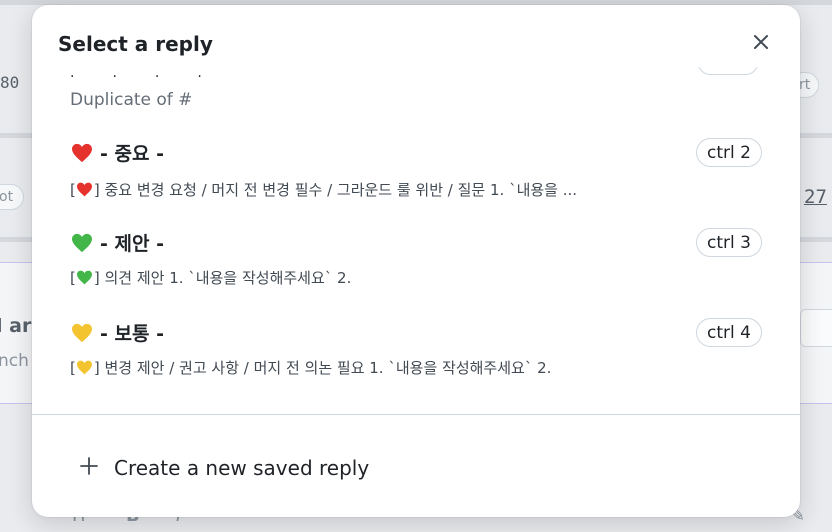 The image size is (832, 532). I want to click on reply-preview-text: Duplicate of #, so click(131, 100).